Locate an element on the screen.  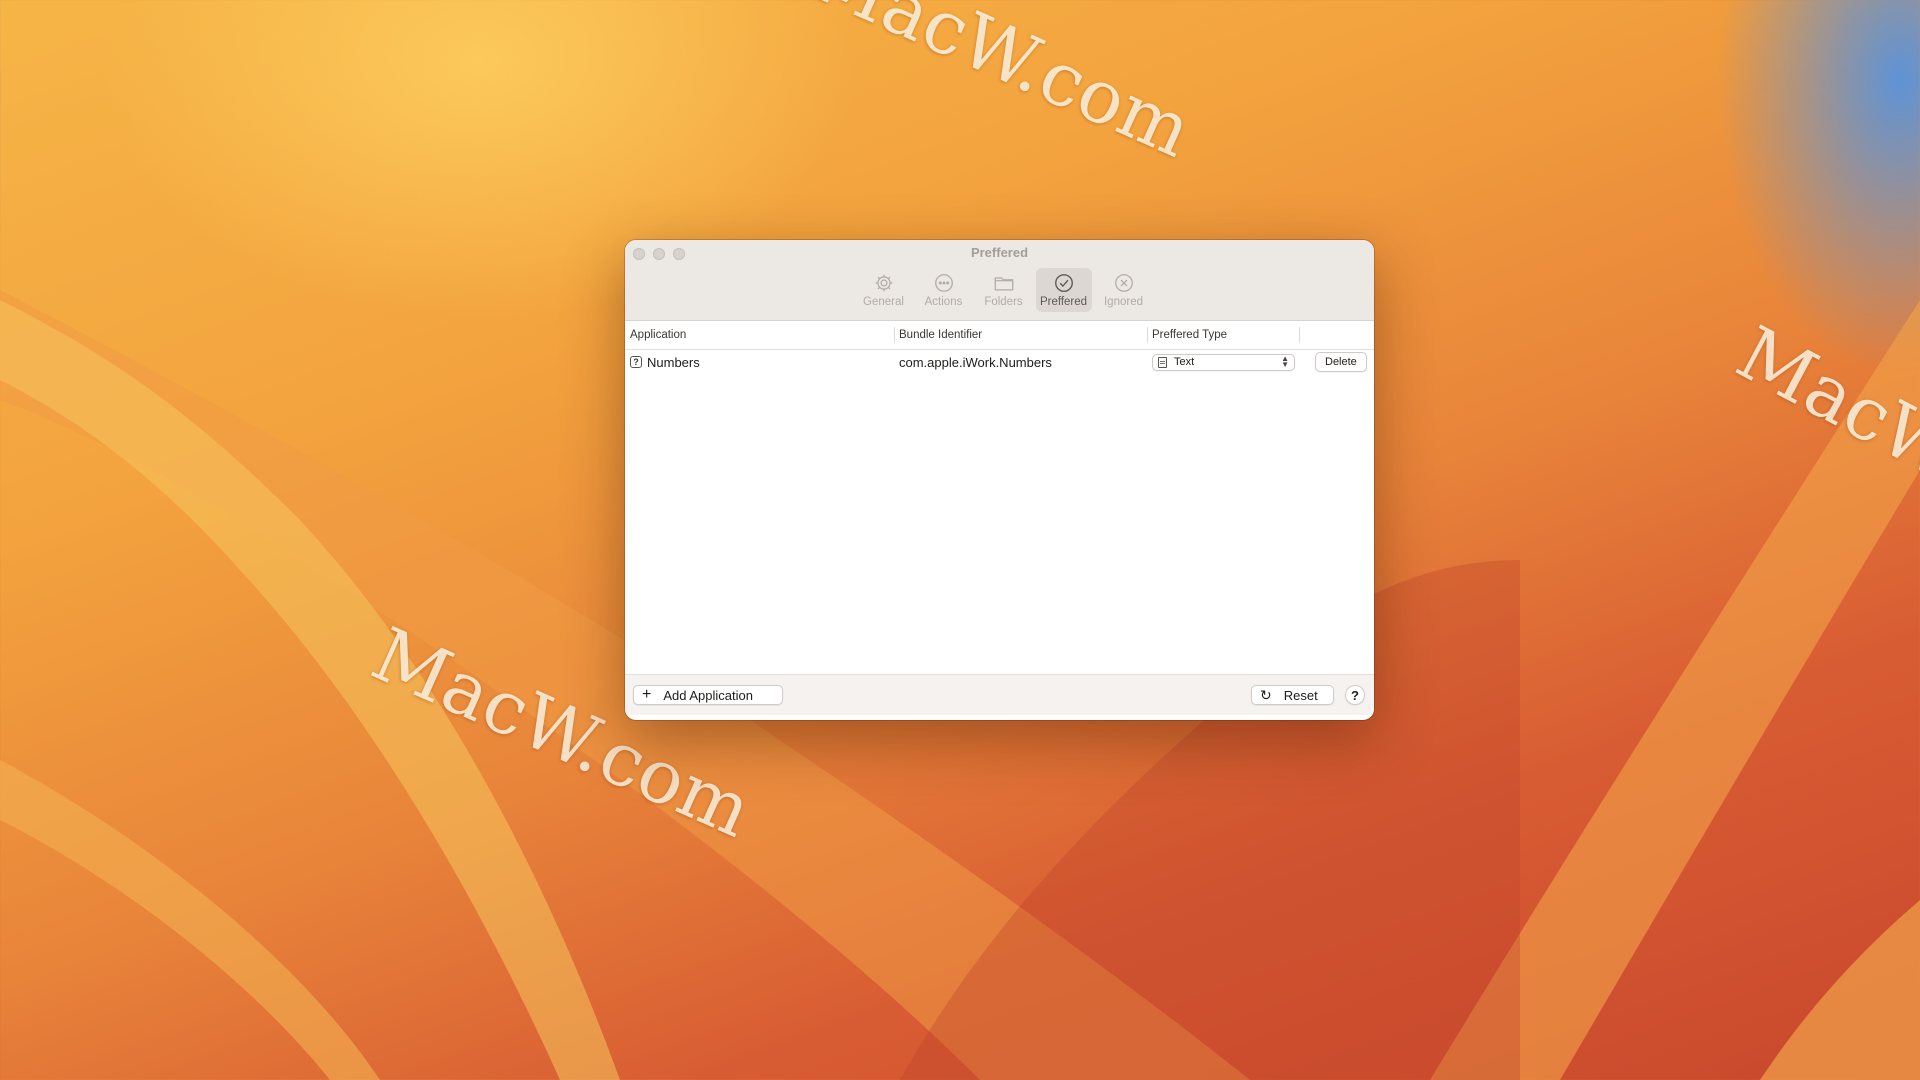
column-header-actions is located at coordinates (1336, 335).